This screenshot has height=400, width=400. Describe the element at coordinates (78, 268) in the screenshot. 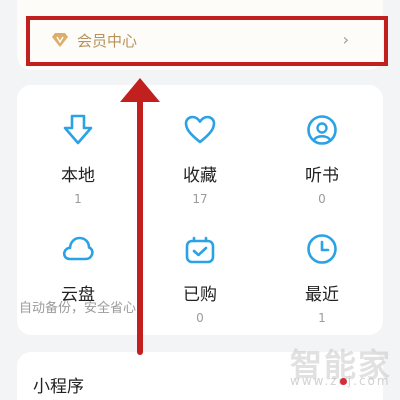

I see `grid-item-cloud: 云盘` at that location.